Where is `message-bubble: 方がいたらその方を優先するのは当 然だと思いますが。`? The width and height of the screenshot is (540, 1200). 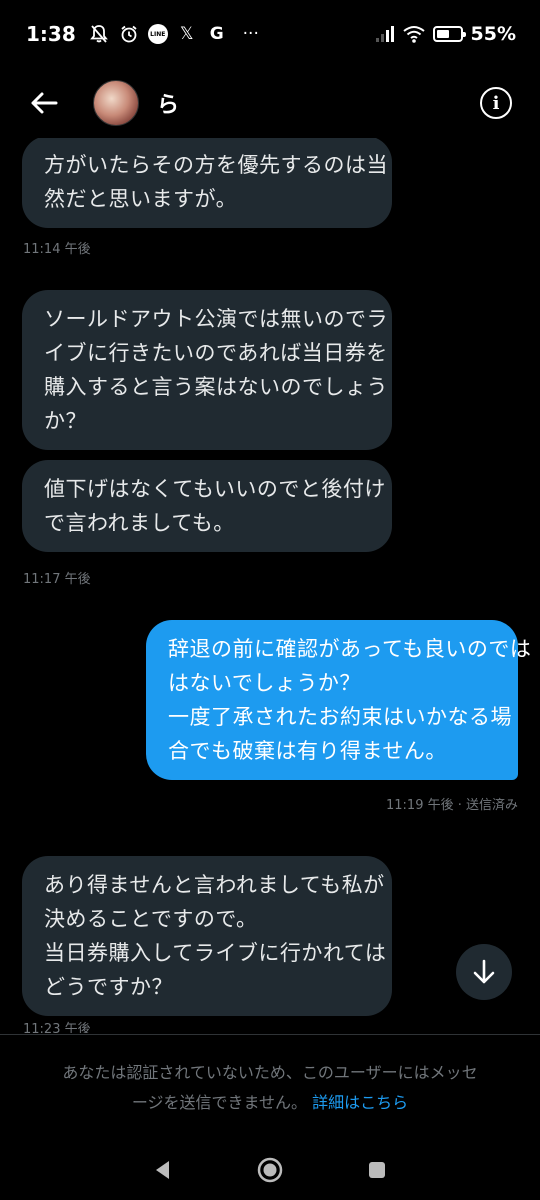
message-bubble: 方がいたらその方を優先するのは当 然だと思いますが。 is located at coordinates (207, 183).